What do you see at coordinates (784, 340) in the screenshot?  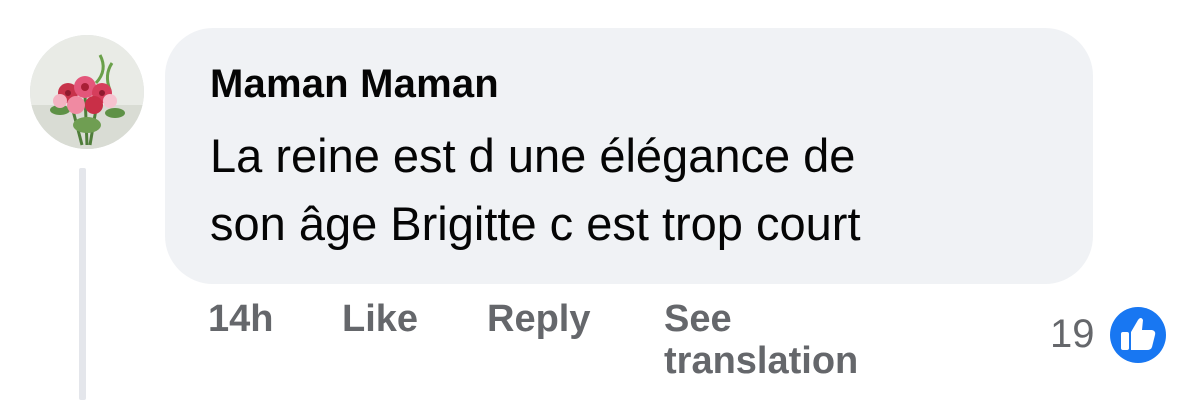 I see `see-translation-button: See translation` at bounding box center [784, 340].